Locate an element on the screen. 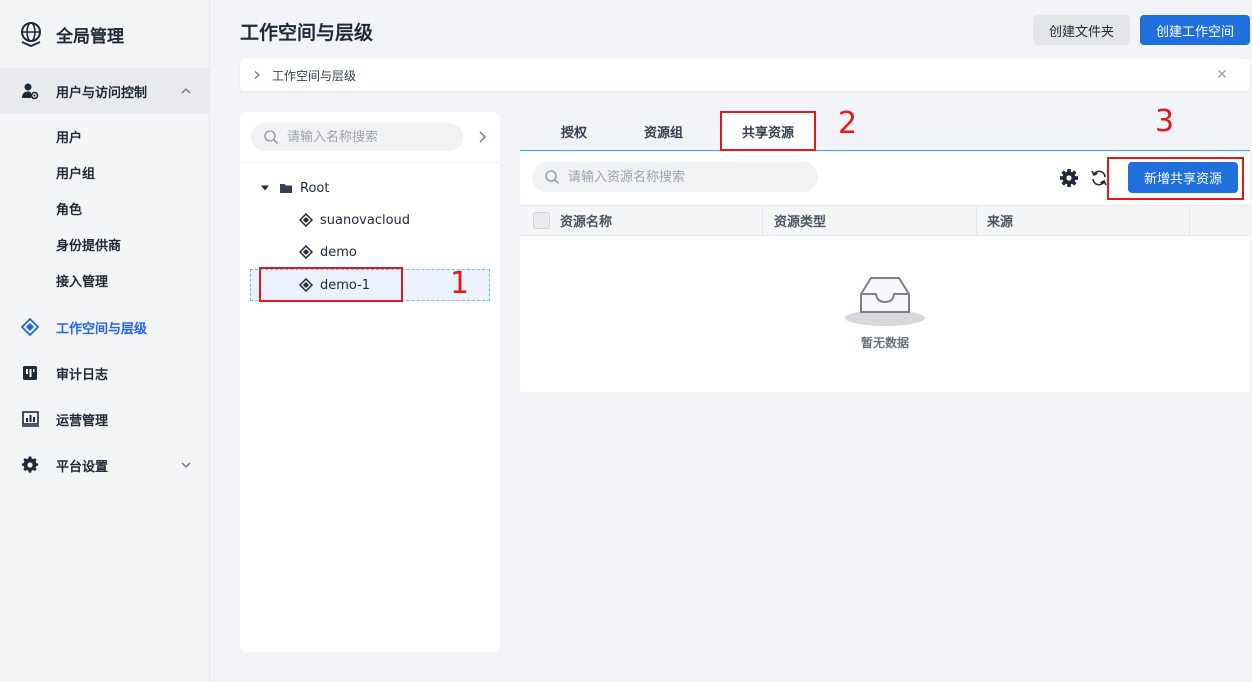 Image resolution: width=1252 pixels, height=682 pixels. tree-node-workspace: demo is located at coordinates (328, 252).